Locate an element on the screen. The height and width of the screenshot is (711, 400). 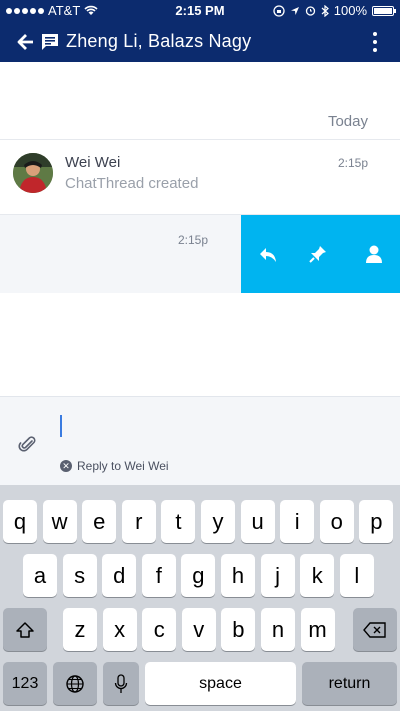
globe-icon is located at coordinates (75, 683).